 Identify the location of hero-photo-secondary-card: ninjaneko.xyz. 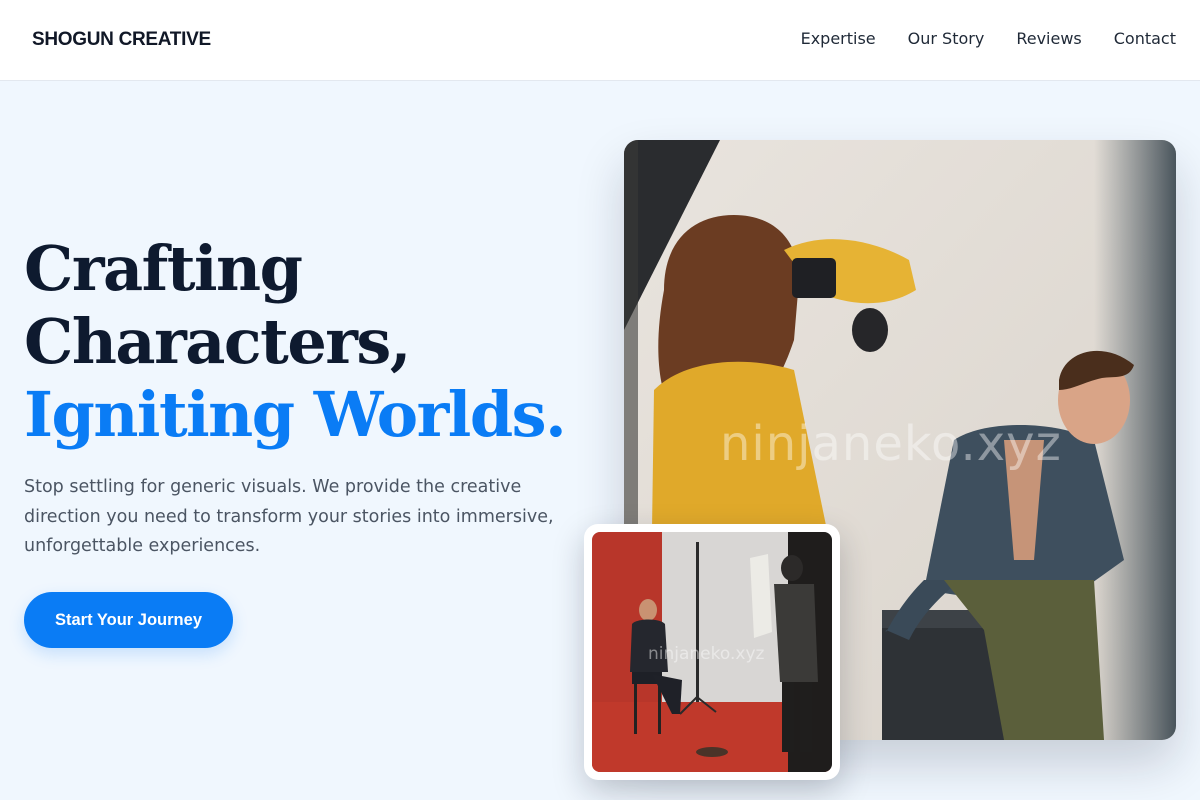
(712, 652).